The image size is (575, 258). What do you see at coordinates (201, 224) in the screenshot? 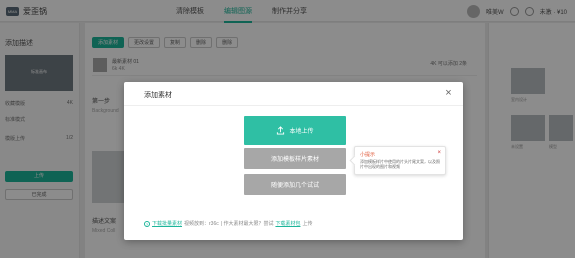
I see `footer-text: 视频放到：r36c` at bounding box center [201, 224].